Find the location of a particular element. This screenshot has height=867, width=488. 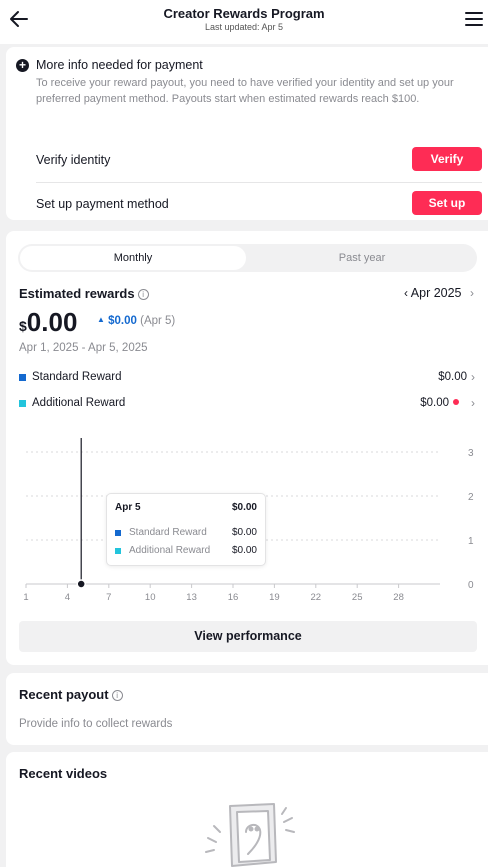

verify-identity-label: Verify identity is located at coordinates (73, 160).